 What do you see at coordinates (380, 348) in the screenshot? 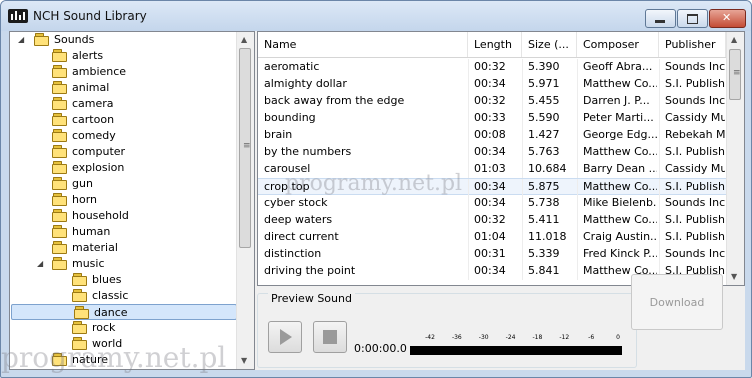
I see `time-display: 0:00:00.0` at bounding box center [380, 348].